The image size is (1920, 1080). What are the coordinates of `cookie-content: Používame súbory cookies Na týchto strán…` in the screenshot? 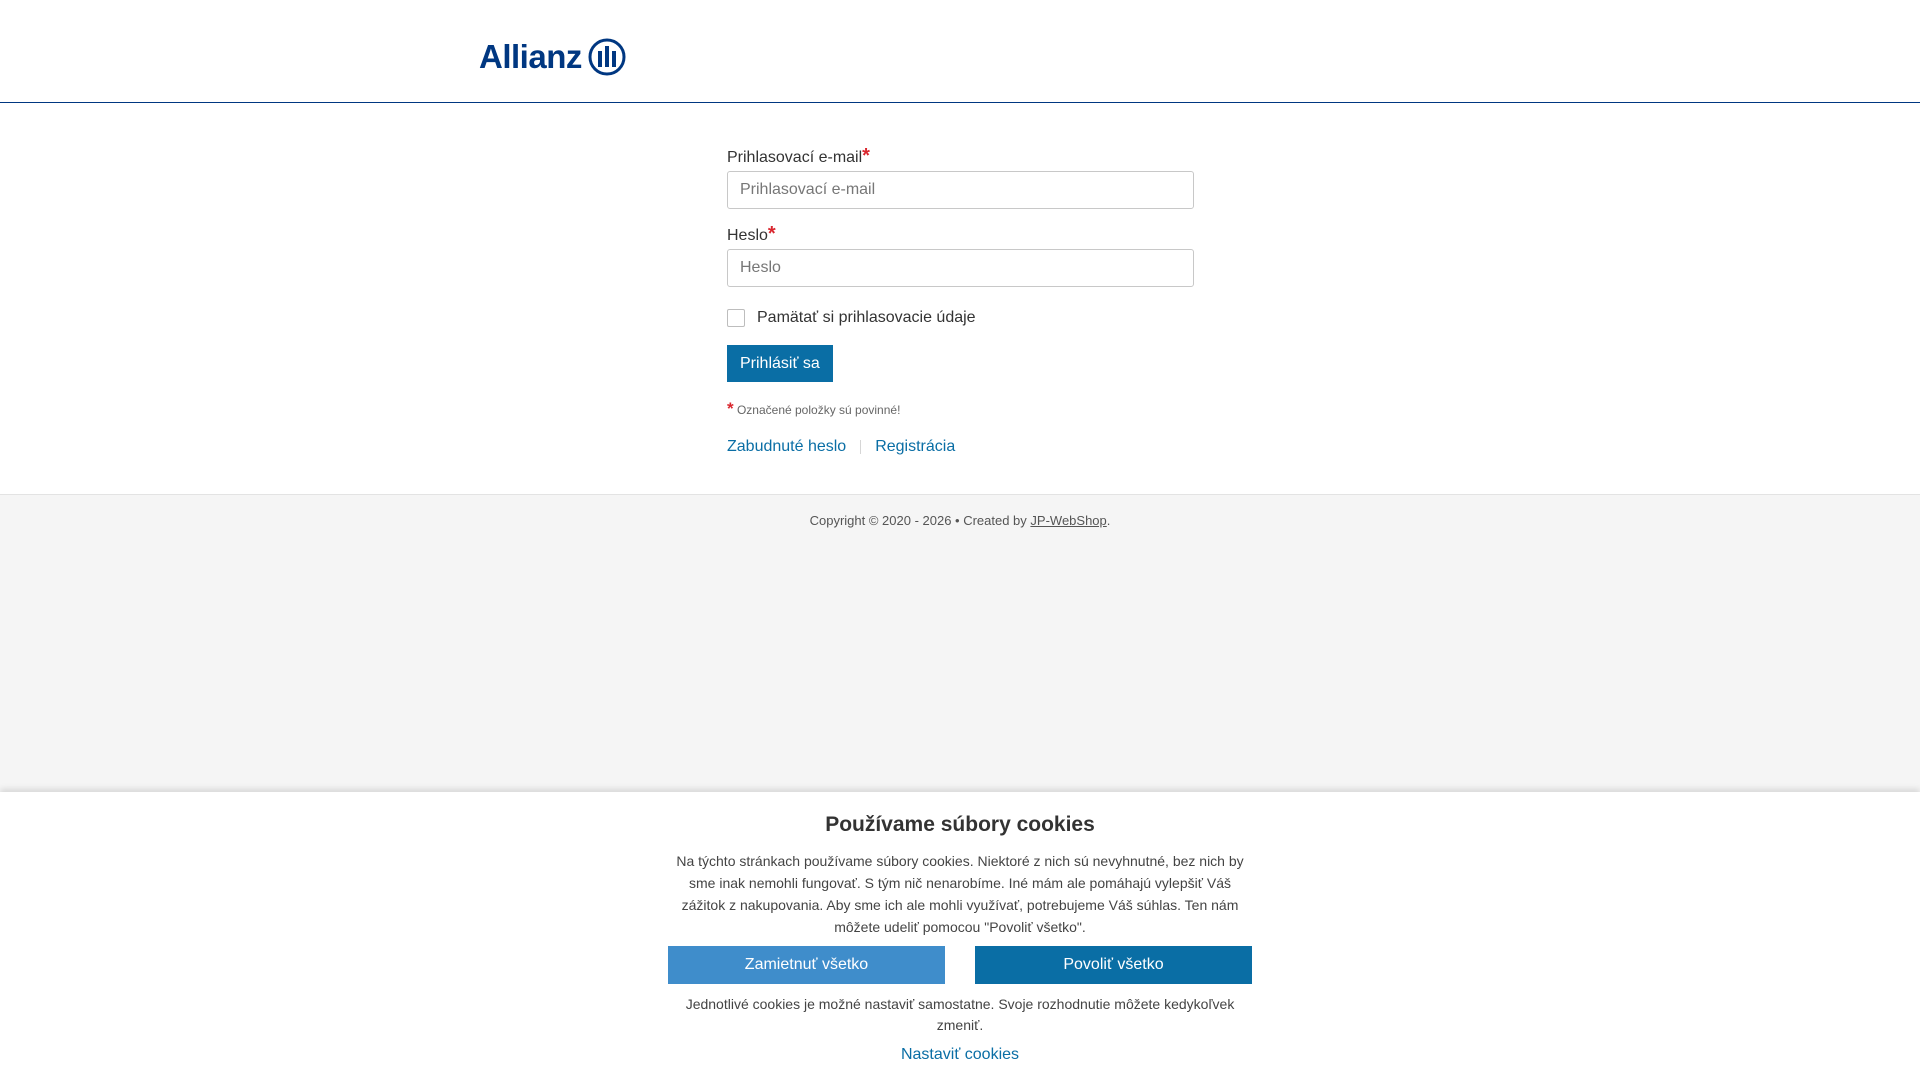 It's located at (960, 928).